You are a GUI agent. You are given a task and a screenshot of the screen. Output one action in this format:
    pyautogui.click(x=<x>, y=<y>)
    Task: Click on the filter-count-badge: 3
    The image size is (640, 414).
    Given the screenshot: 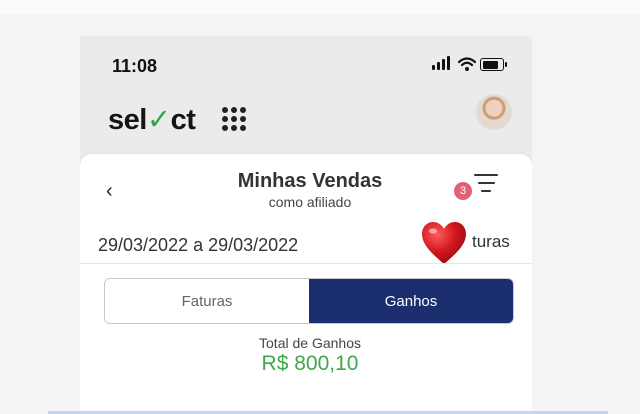 What is the action you would take?
    pyautogui.click(x=463, y=191)
    